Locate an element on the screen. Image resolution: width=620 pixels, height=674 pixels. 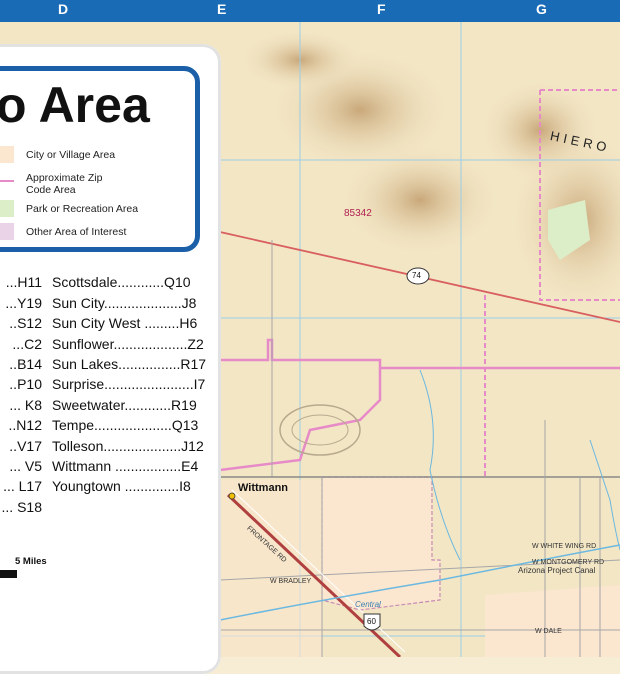
index-entry-youngtown: Youngtown ..............I8 is located at coordinates (121, 486).